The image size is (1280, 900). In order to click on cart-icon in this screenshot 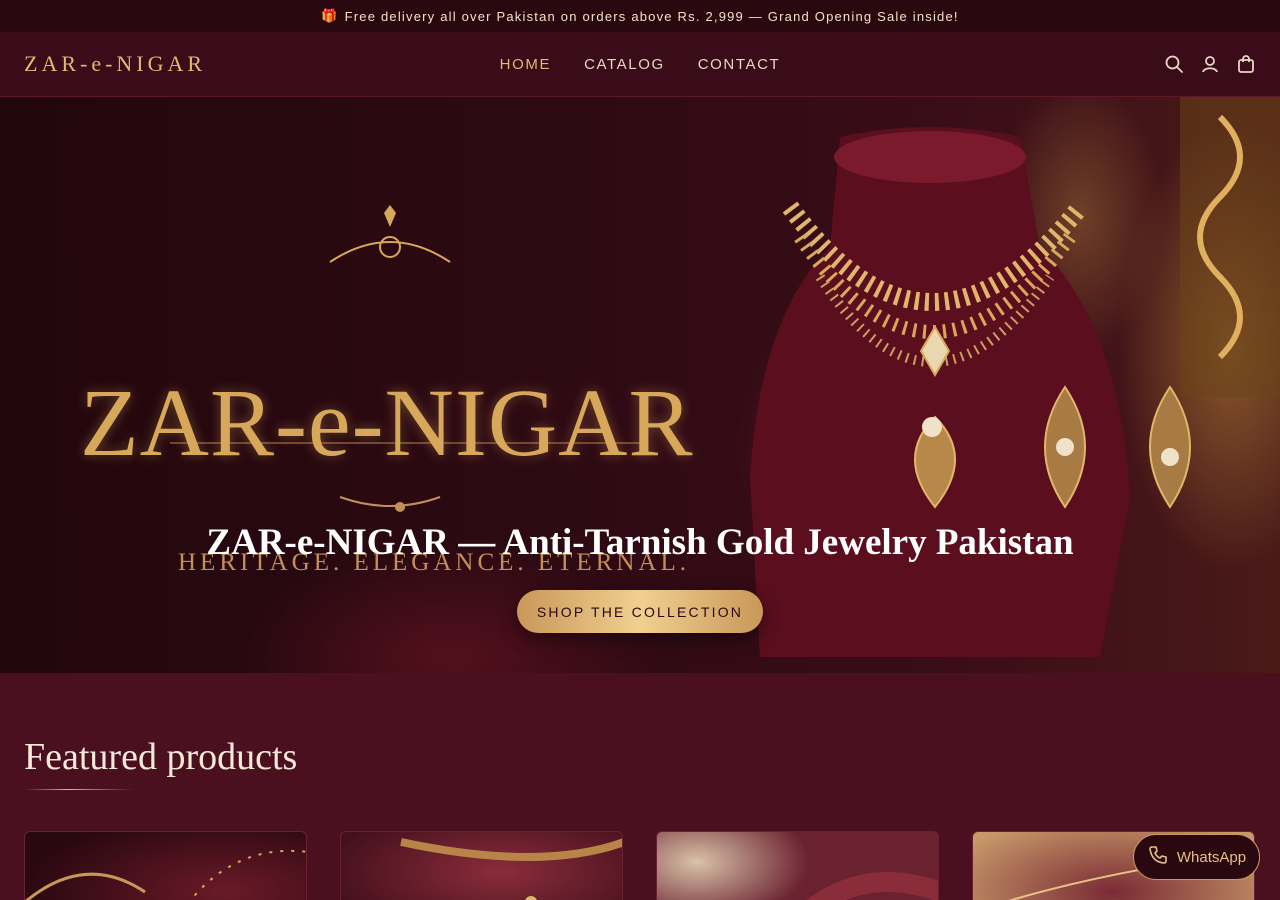, I will do `click(1246, 64)`.